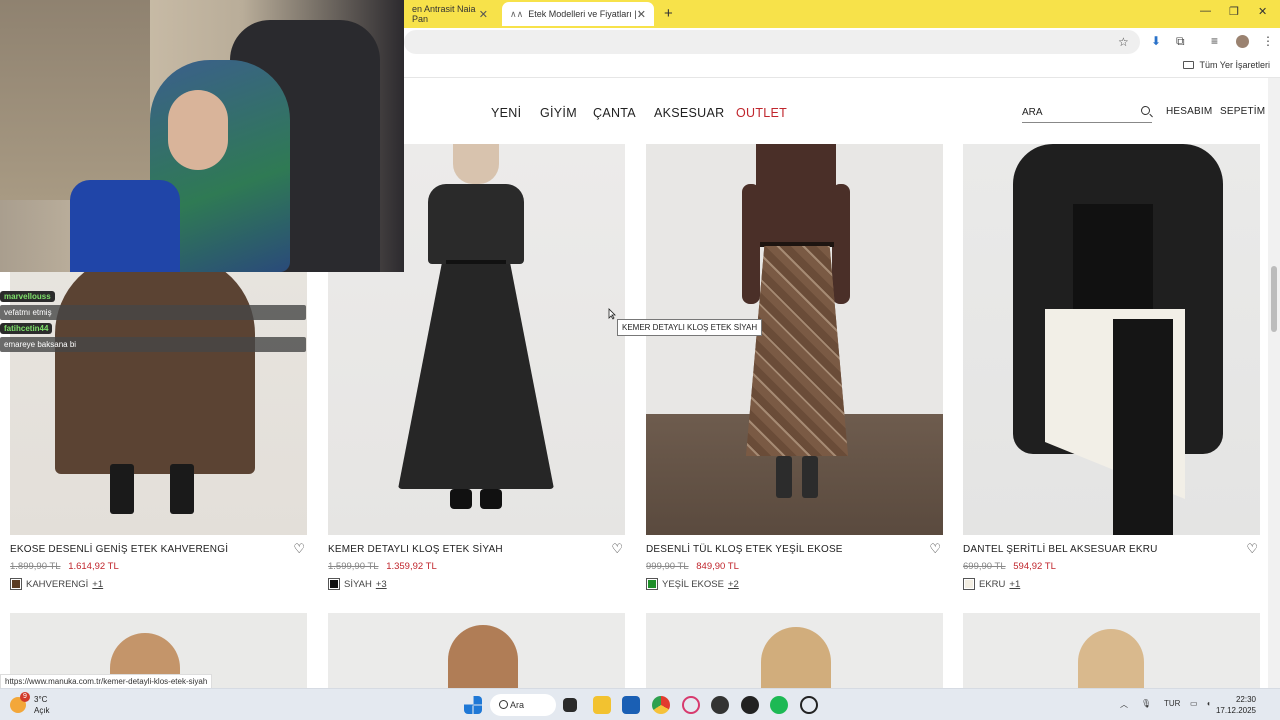 The image size is (1280, 720). Describe the element at coordinates (41, 699) in the screenshot. I see `weather-temp: 3°C` at that location.